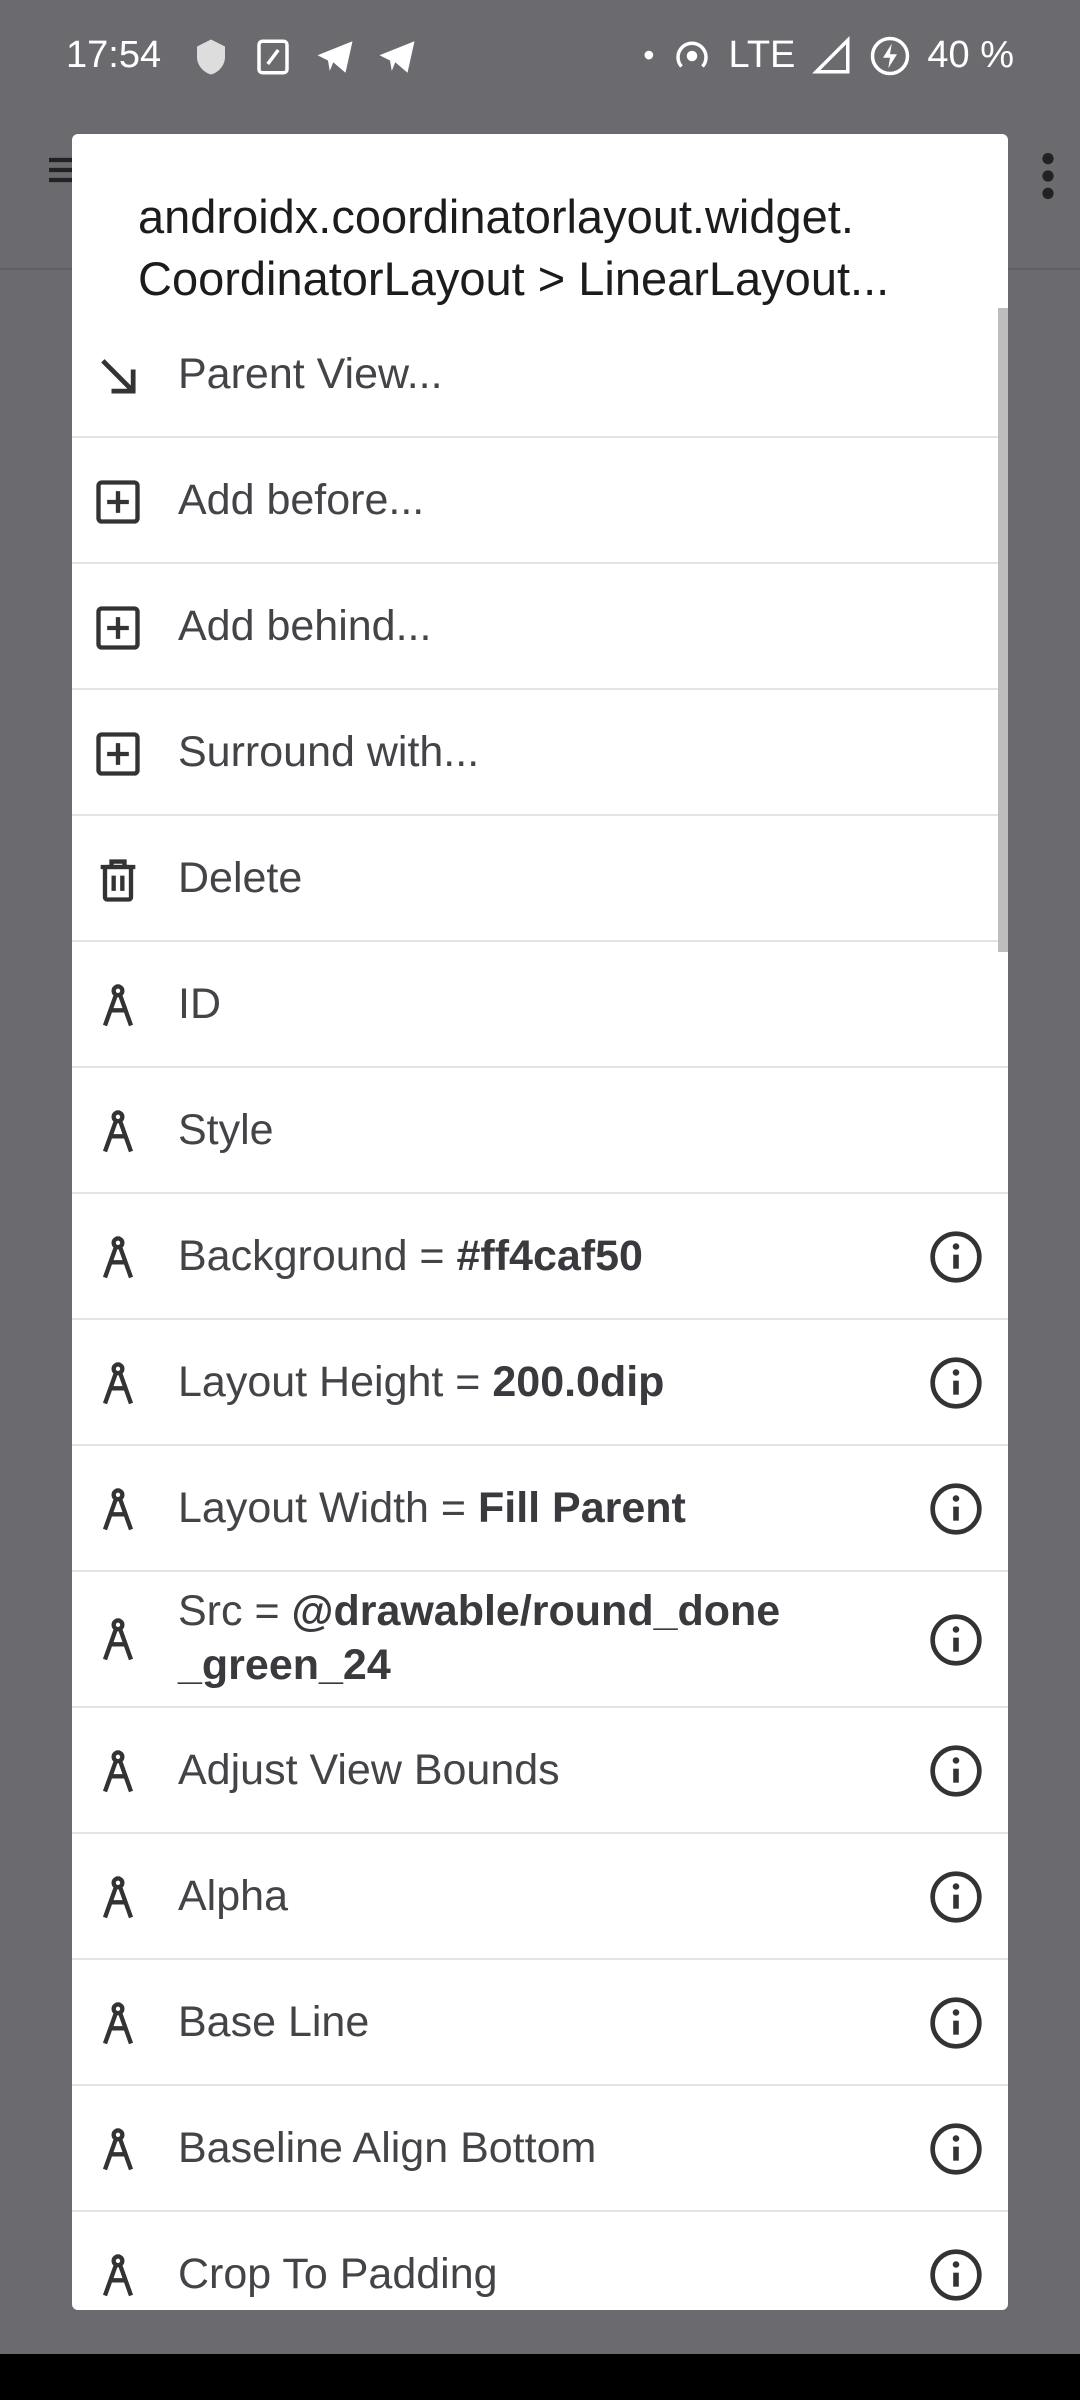 Image resolution: width=1080 pixels, height=2400 pixels. What do you see at coordinates (1048, 176) in the screenshot?
I see `more-vert-icon` at bounding box center [1048, 176].